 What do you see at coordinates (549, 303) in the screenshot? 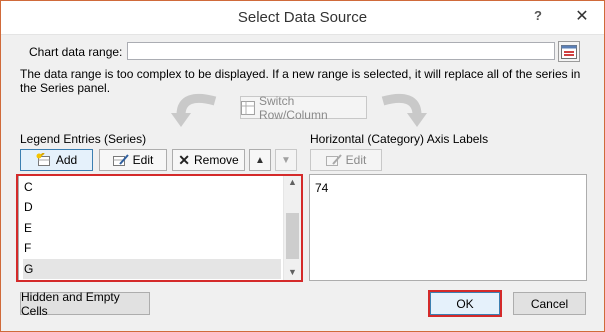
I see `cancel-button: Cancel` at bounding box center [549, 303].